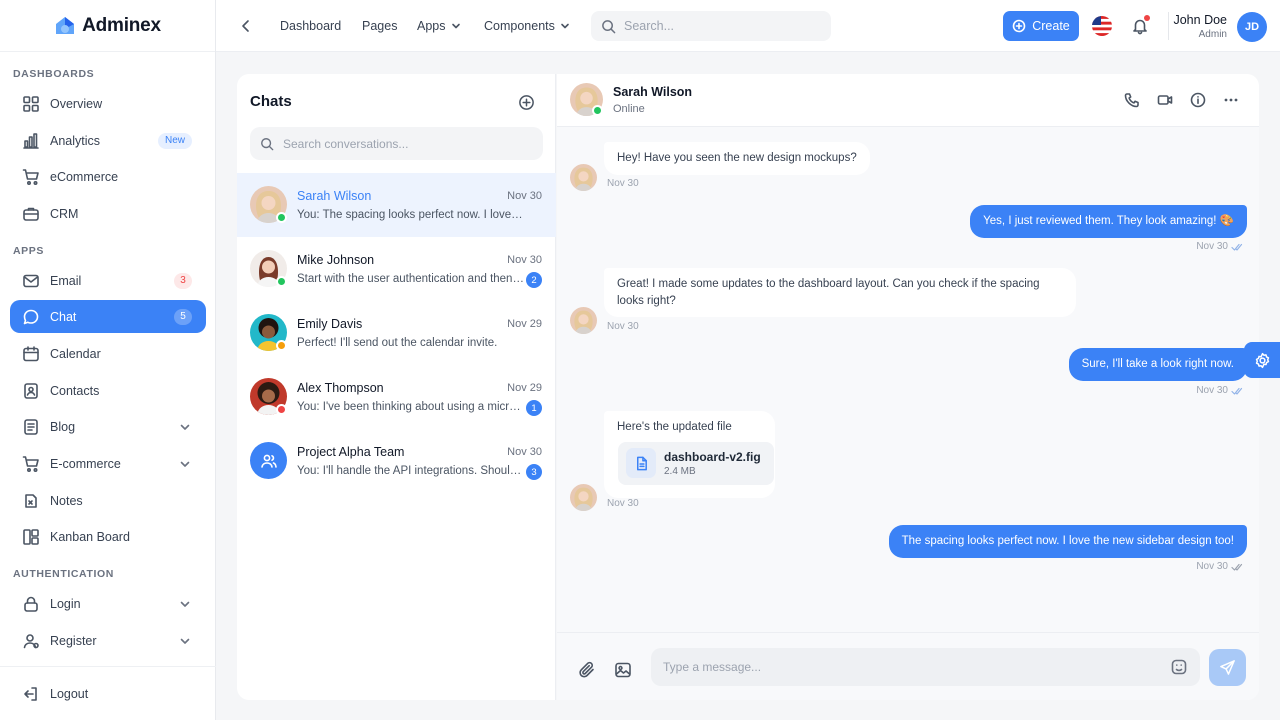  I want to click on sidebar-item-overview: Overview, so click(108, 103).